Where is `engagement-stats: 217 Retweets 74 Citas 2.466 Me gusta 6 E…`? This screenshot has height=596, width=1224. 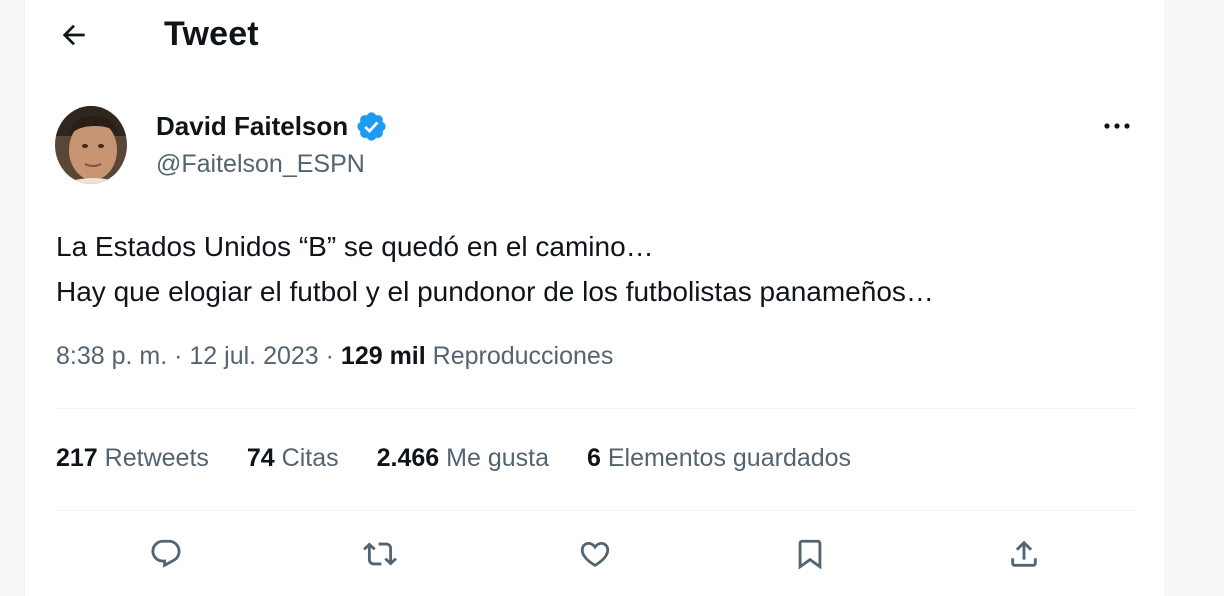 engagement-stats: 217 Retweets 74 Citas 2.466 Me gusta 6 E… is located at coordinates (472, 458).